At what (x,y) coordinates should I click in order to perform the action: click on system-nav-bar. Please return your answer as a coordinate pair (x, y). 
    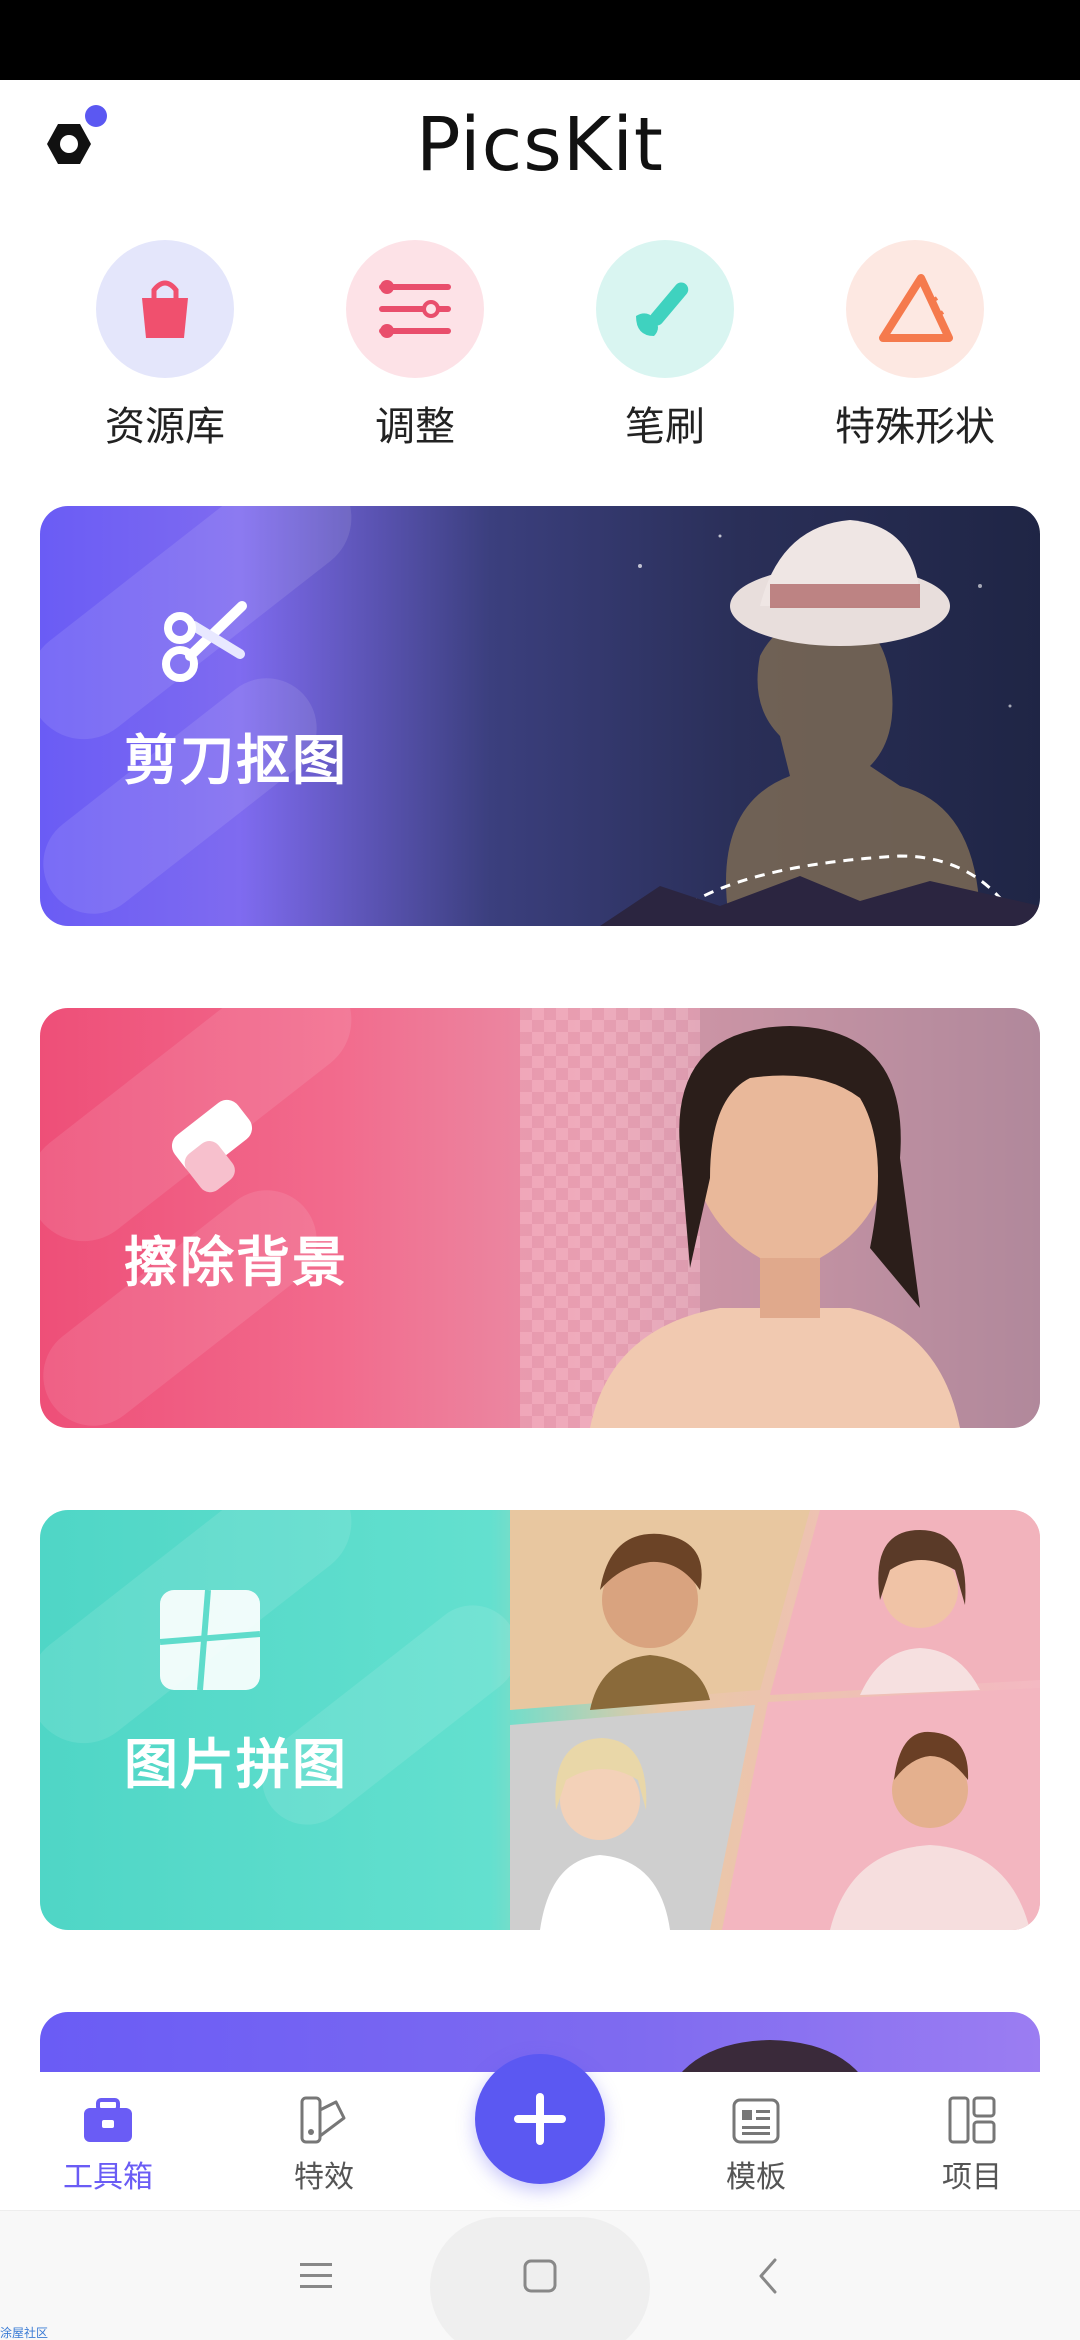
    Looking at the image, I should click on (540, 2275).